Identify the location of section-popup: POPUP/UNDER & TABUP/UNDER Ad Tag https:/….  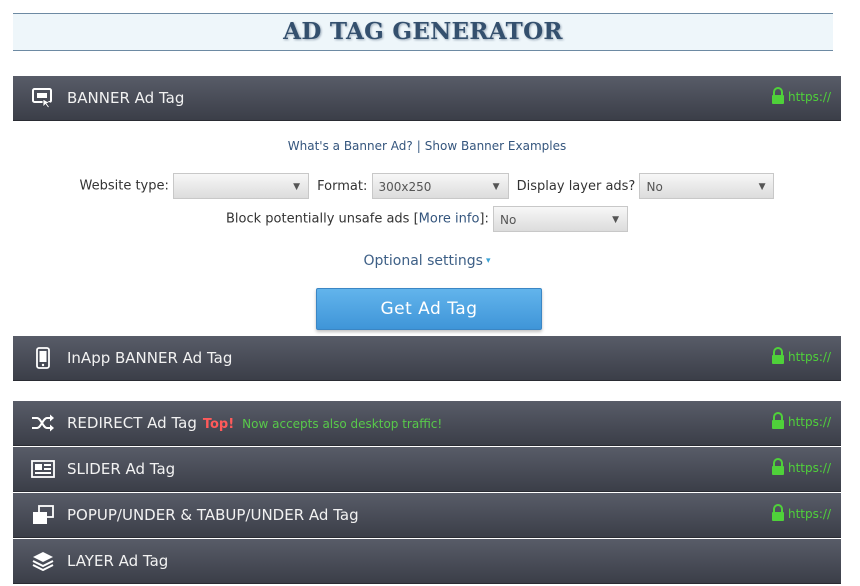
(427, 515).